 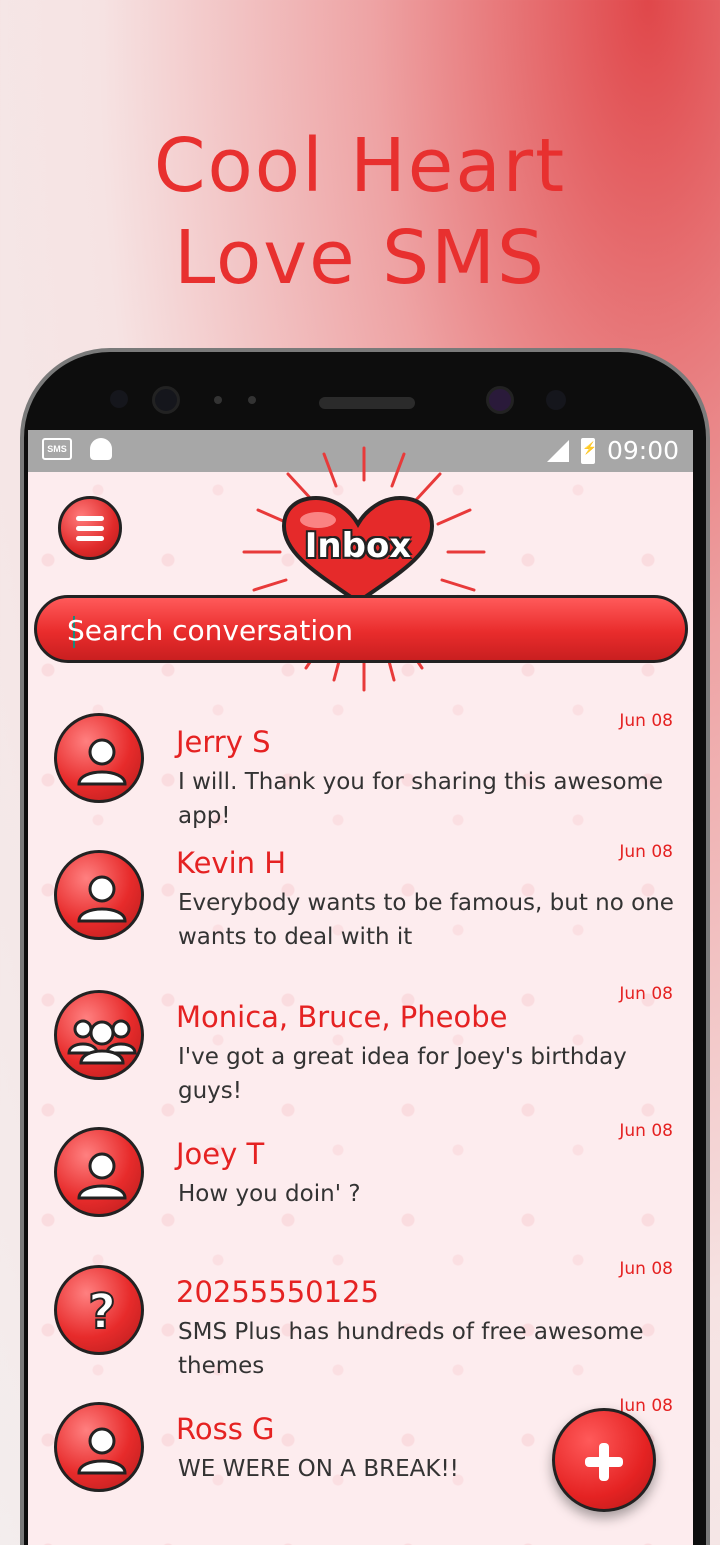 What do you see at coordinates (277, 1292) in the screenshot?
I see `conversation-name: 20255550125` at bounding box center [277, 1292].